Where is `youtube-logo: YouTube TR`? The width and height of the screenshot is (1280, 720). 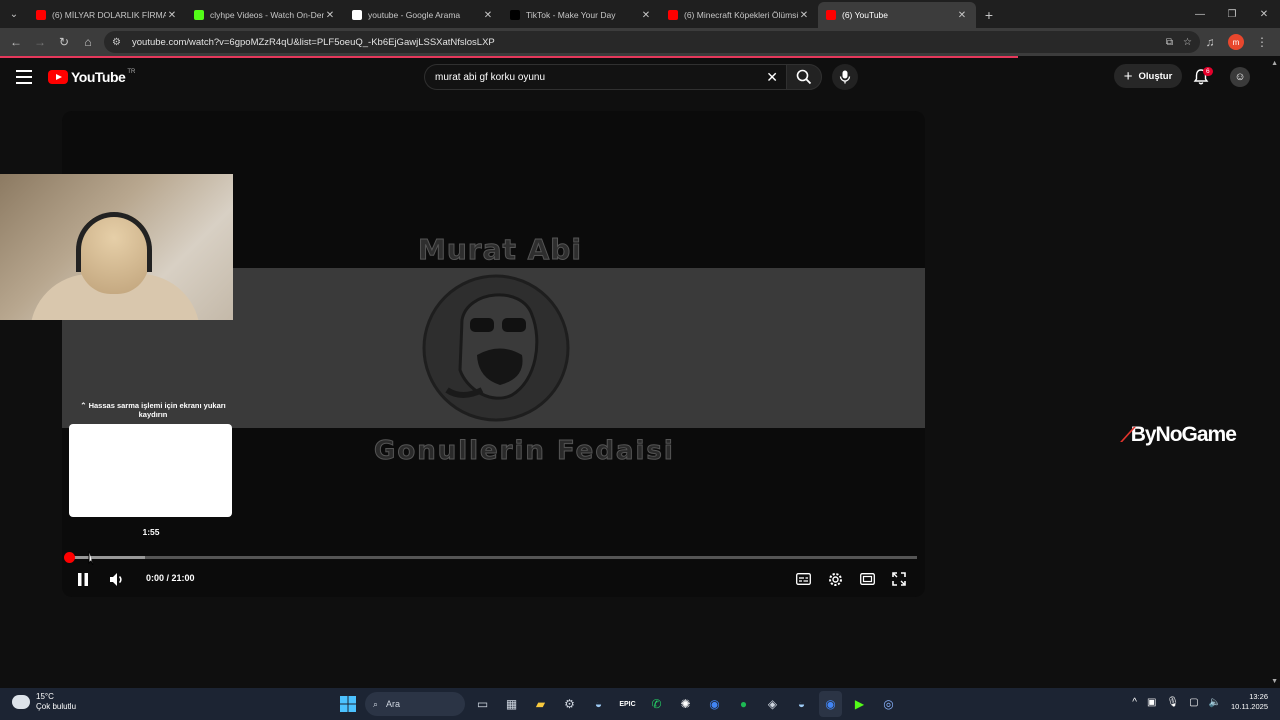 youtube-logo: YouTube TR is located at coordinates (91, 77).